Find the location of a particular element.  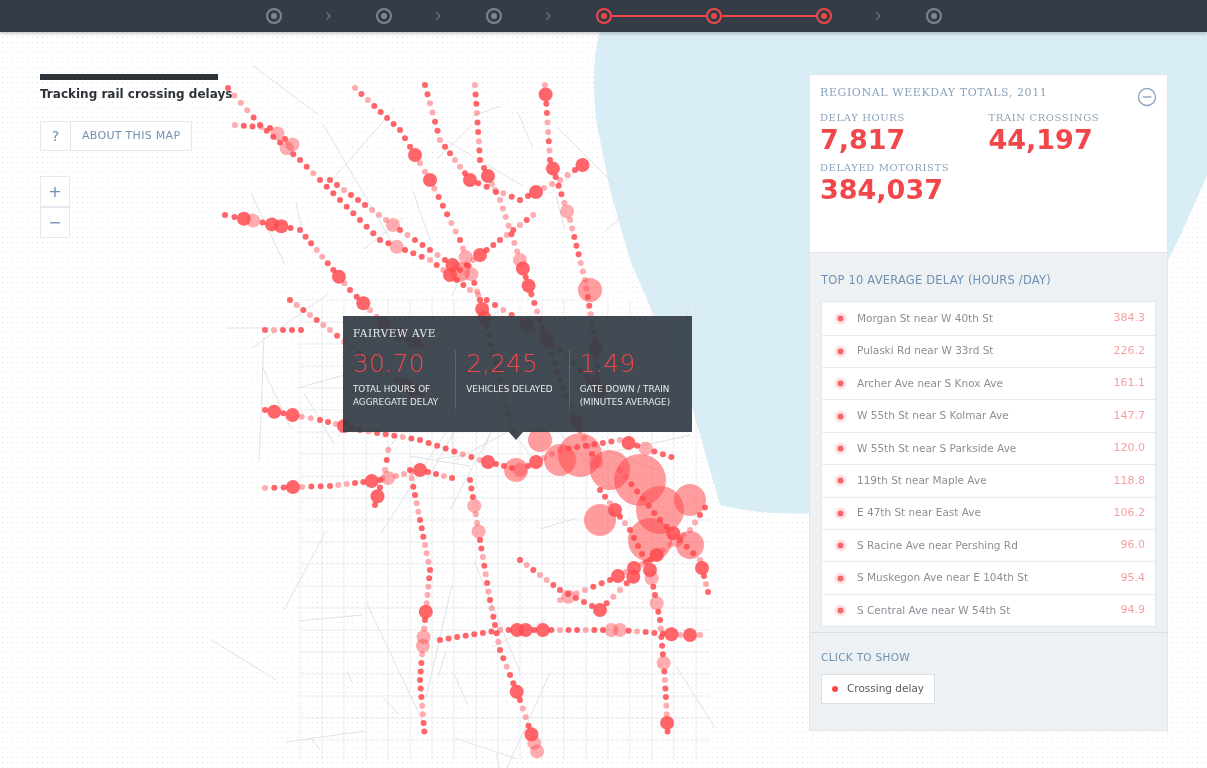

about-button: ? ABOUT THIS MAP is located at coordinates (116, 136).